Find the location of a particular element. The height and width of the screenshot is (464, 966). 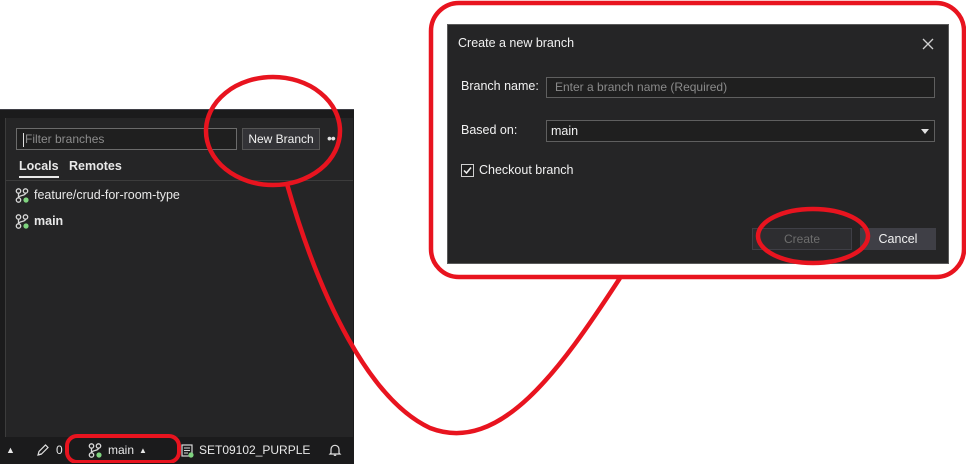

tab-locals: Locals is located at coordinates (39, 168).